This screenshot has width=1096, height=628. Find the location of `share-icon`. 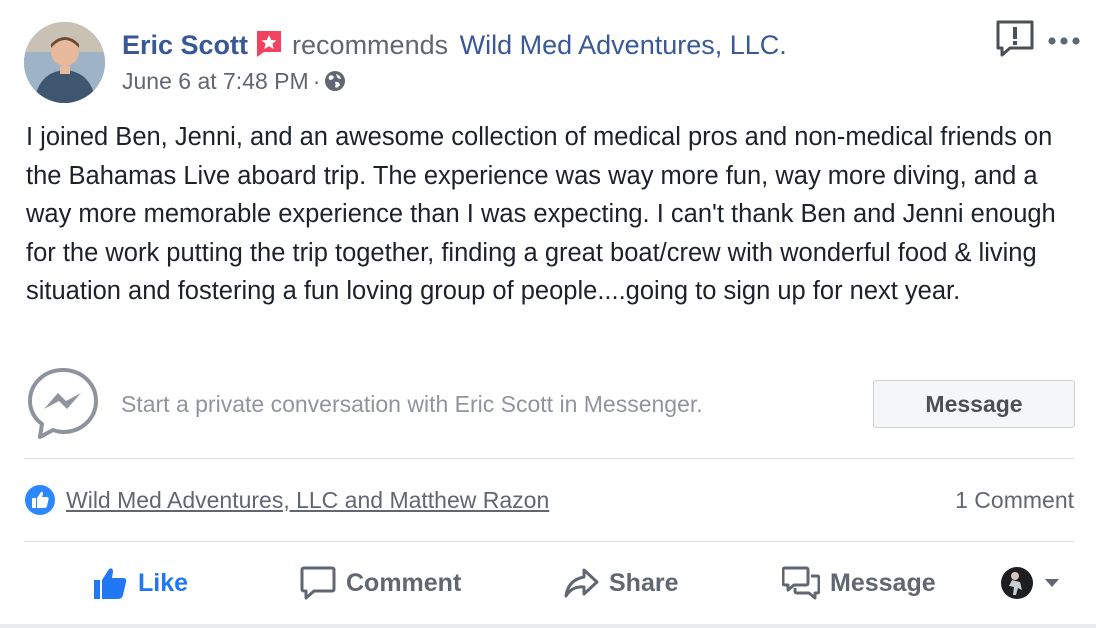

share-icon is located at coordinates (581, 583).